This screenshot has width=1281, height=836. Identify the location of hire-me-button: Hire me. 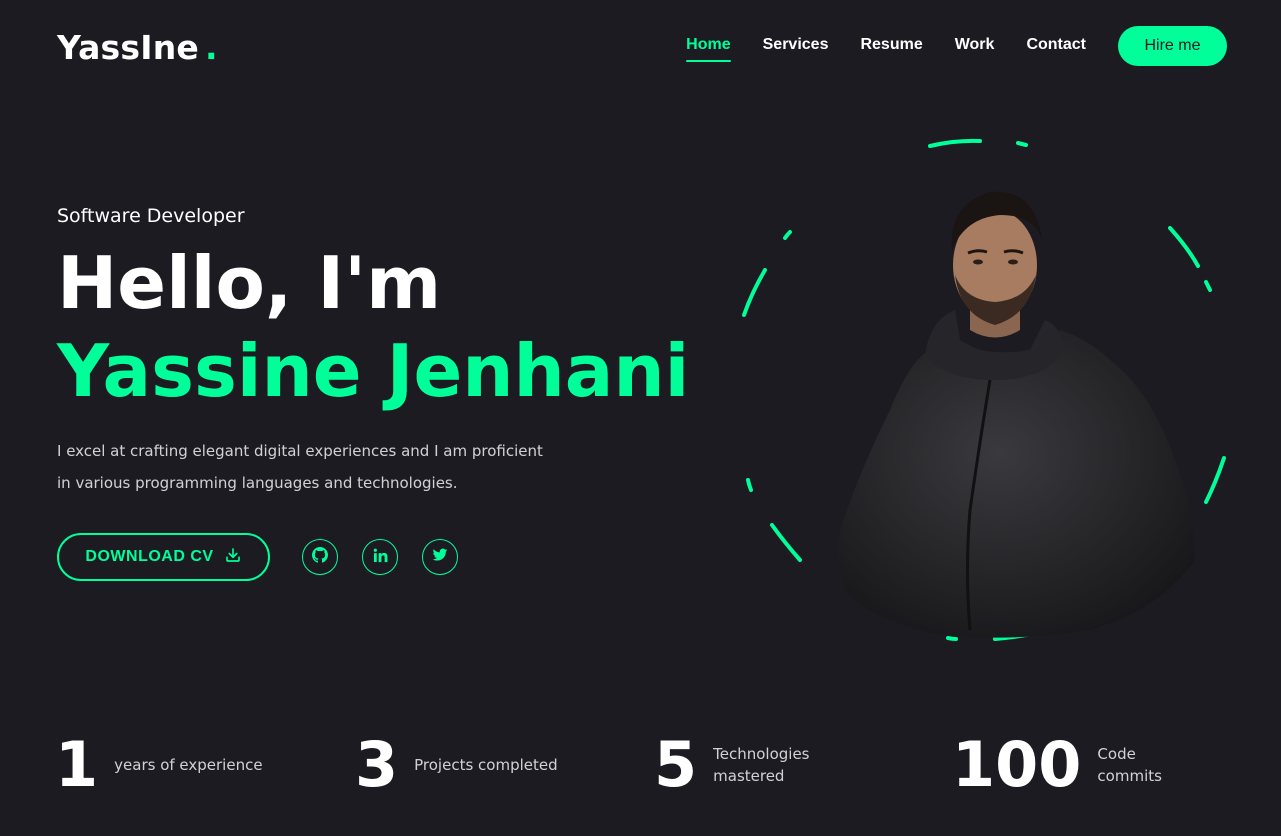
(1172, 46).